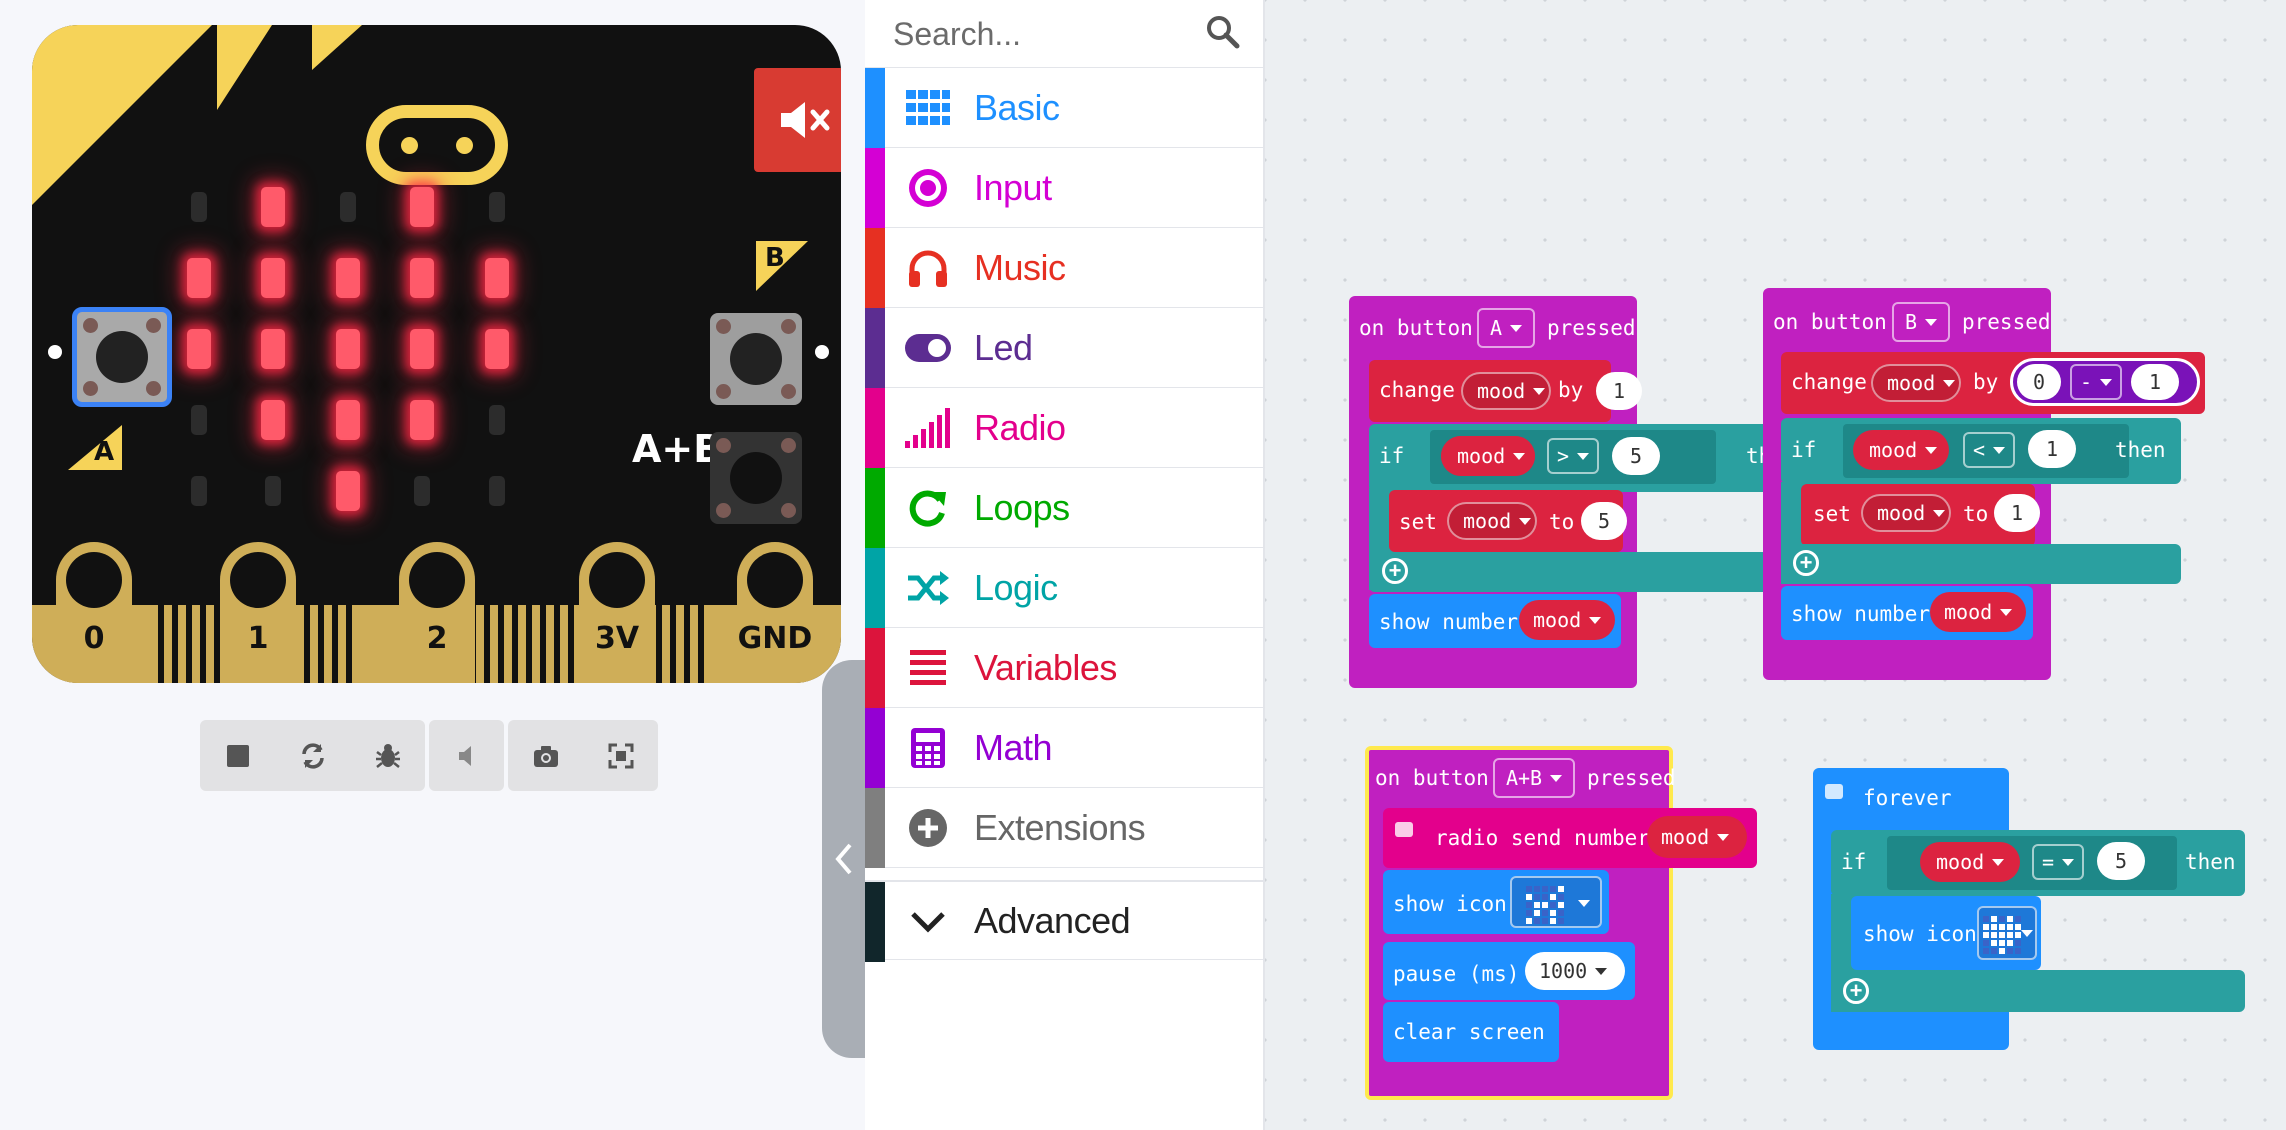 This screenshot has height=1130, width=2286. What do you see at coordinates (1989, 450) in the screenshot?
I see `operator-dropdown: <` at bounding box center [1989, 450].